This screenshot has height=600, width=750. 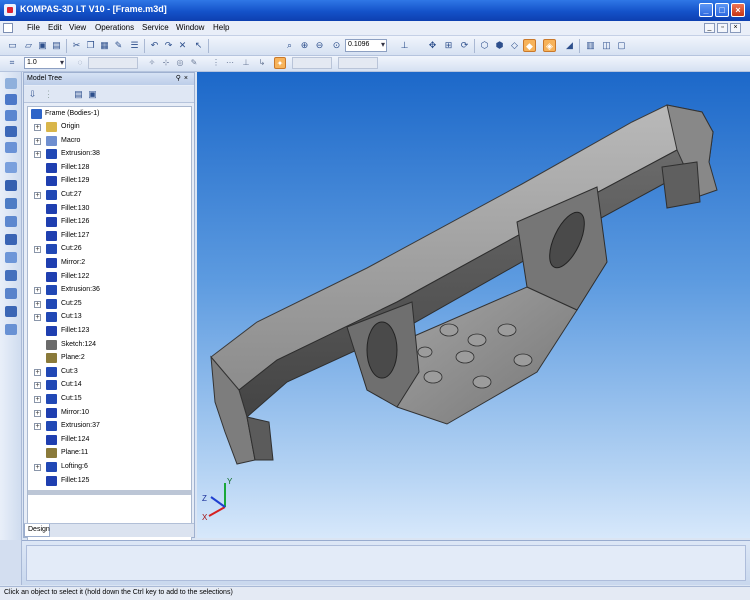 What do you see at coordinates (109, 317) in the screenshot?
I see `tree-item: + Cut:13` at bounding box center [109, 317].